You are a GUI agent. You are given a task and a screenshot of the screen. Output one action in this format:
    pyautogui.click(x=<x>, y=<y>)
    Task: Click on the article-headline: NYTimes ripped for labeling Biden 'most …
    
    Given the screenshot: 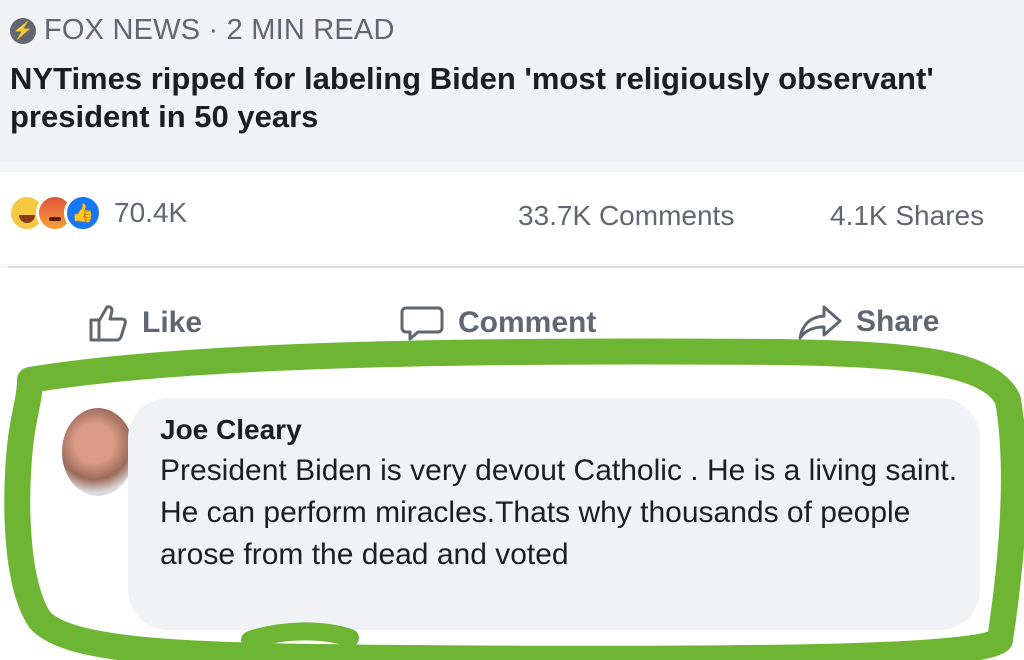 What is the action you would take?
    pyautogui.click(x=490, y=98)
    